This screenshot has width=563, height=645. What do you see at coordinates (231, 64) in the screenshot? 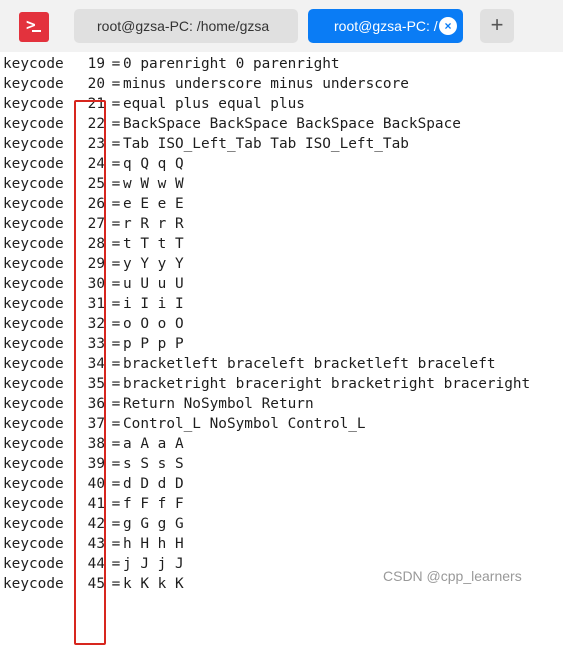
I see `keysym-list: 0 parenright 0 parenright` at bounding box center [231, 64].